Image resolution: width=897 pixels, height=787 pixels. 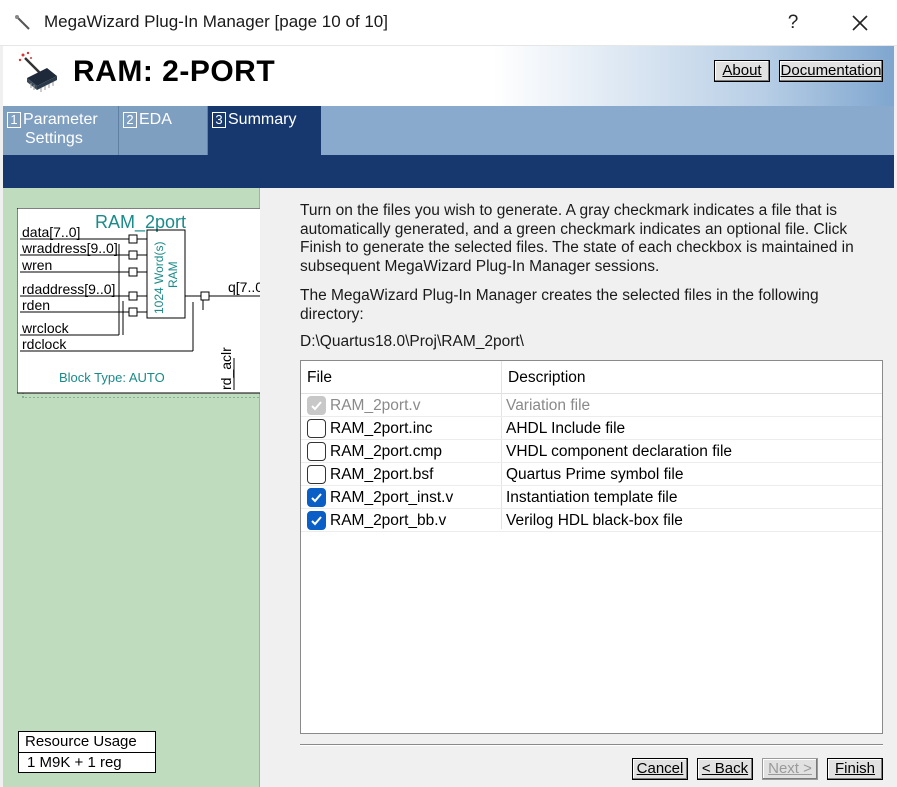 What do you see at coordinates (412, 341) in the screenshot?
I see `output-directory: D:\Quartus18.0\Proj\RAM_2port\` at bounding box center [412, 341].